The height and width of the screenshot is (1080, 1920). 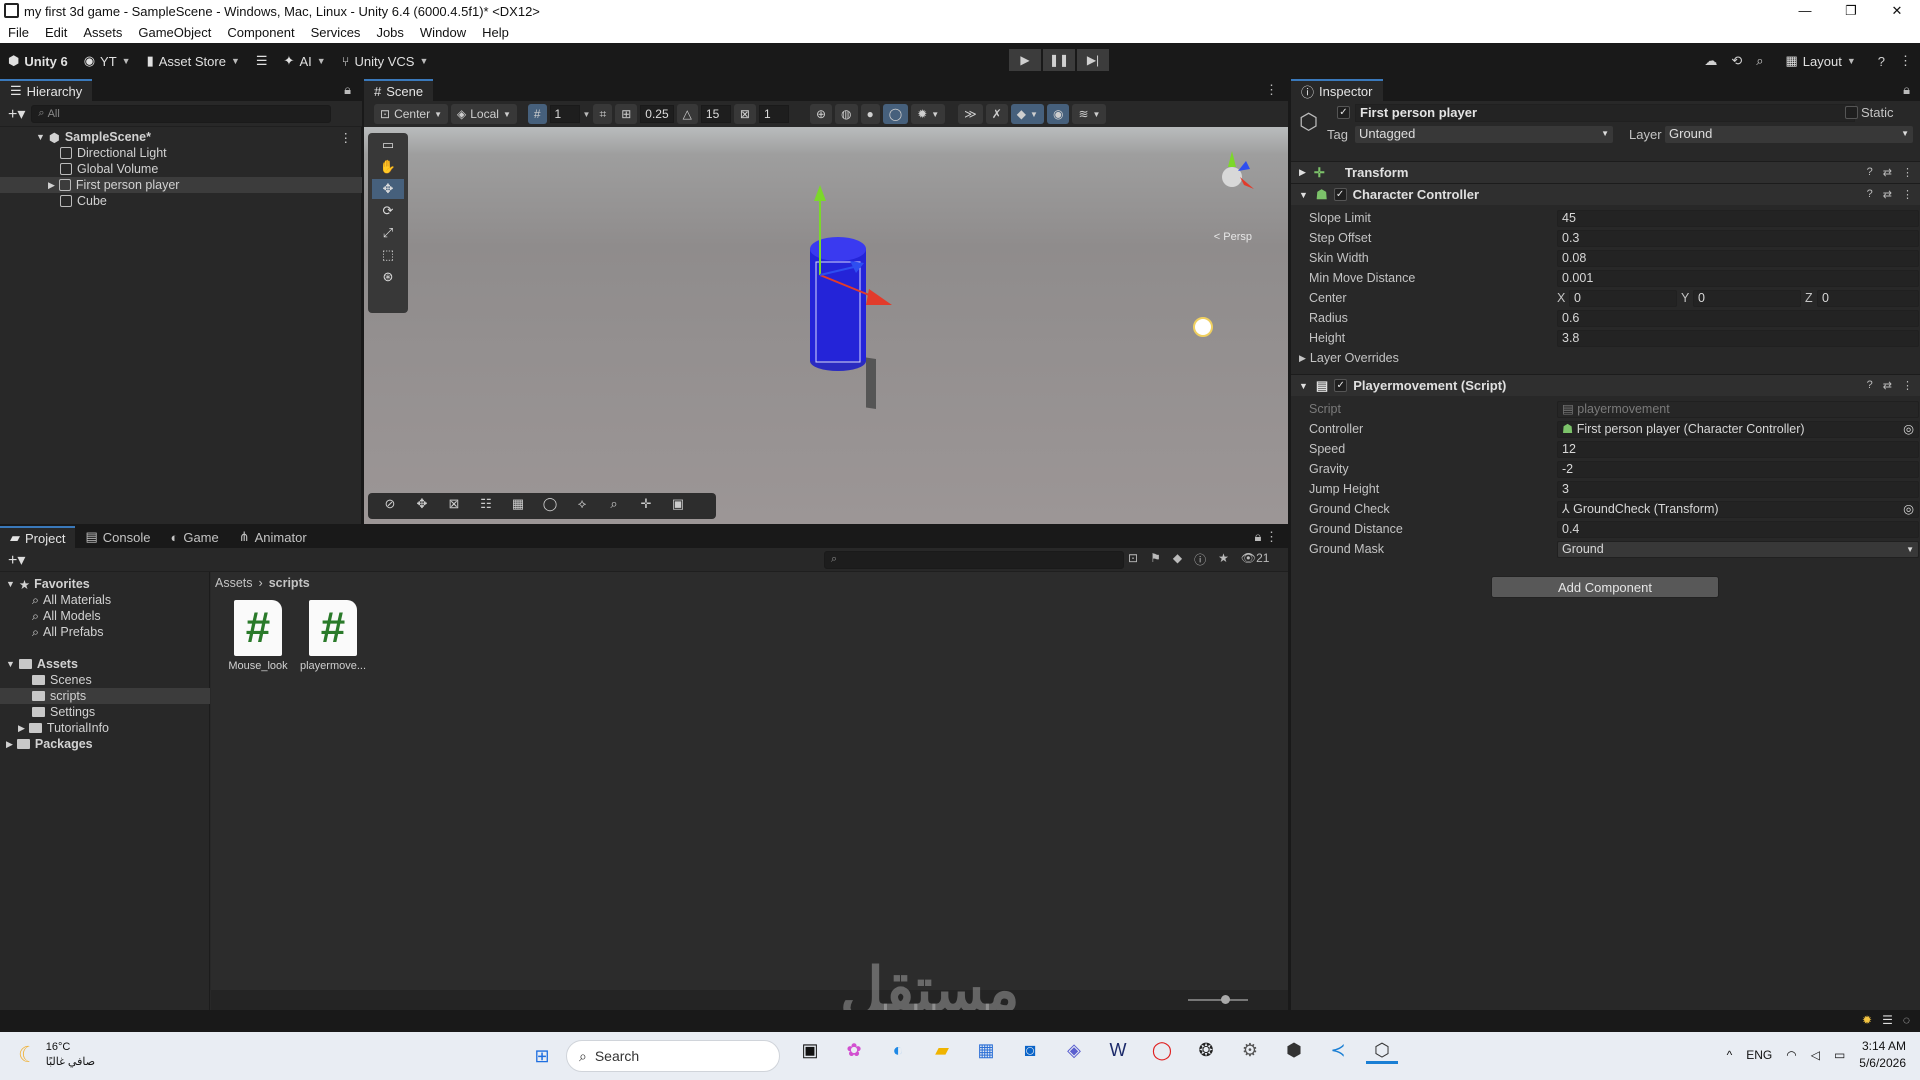 I want to click on increment-snap-toggle: ⊞, so click(x=626, y=114).